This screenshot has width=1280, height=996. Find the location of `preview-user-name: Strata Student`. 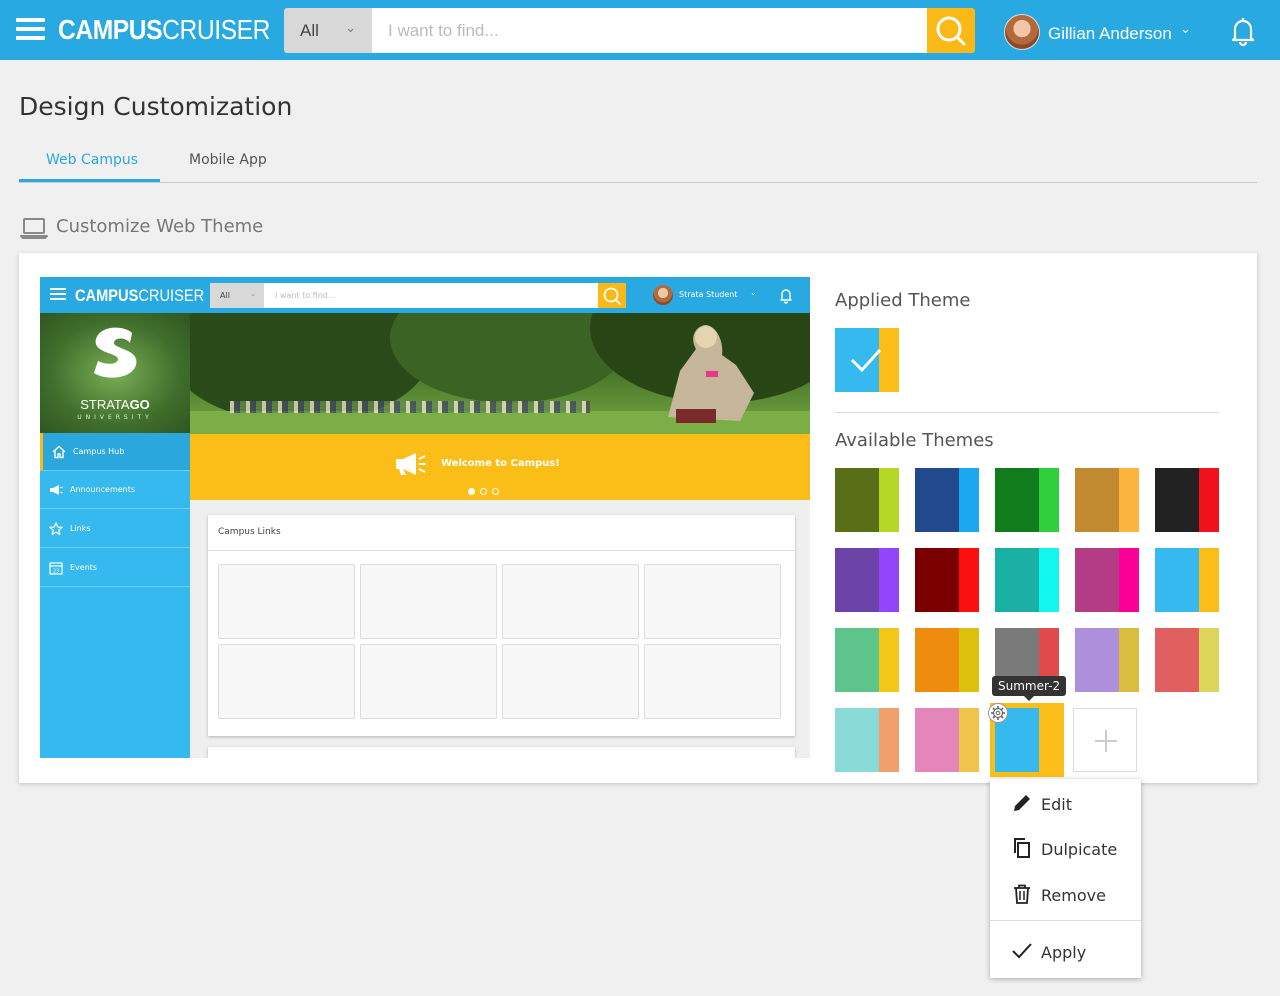

preview-user-name: Strata Student is located at coordinates (708, 294).